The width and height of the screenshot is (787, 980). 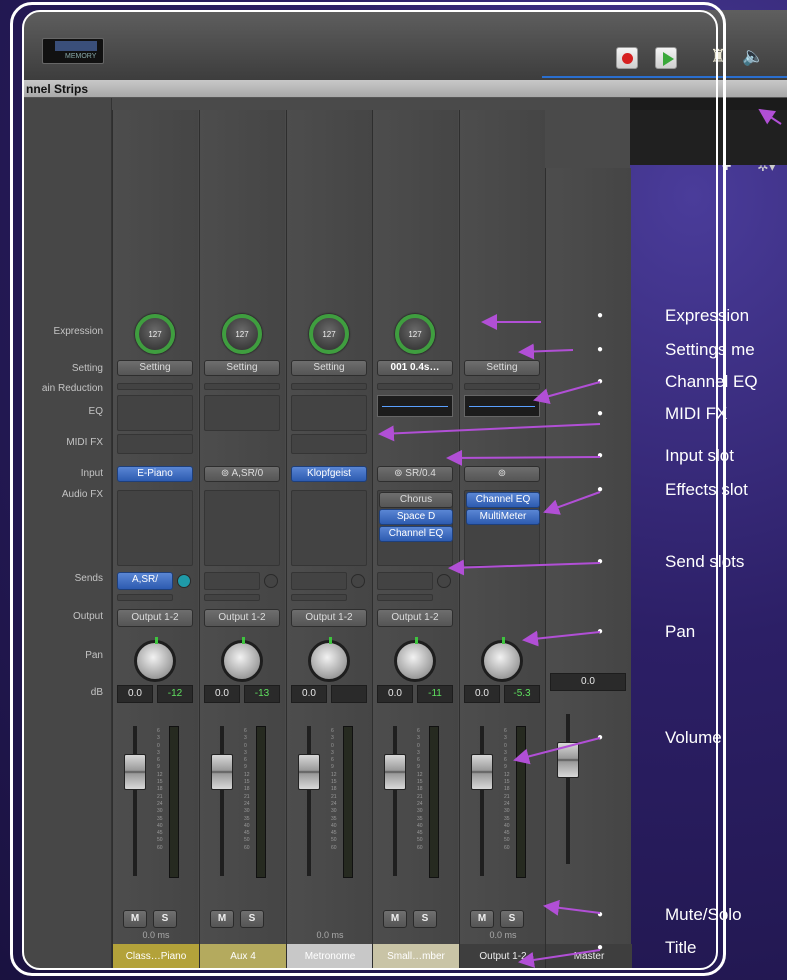 I want to click on speaker-icon: 🔈, so click(x=753, y=56).